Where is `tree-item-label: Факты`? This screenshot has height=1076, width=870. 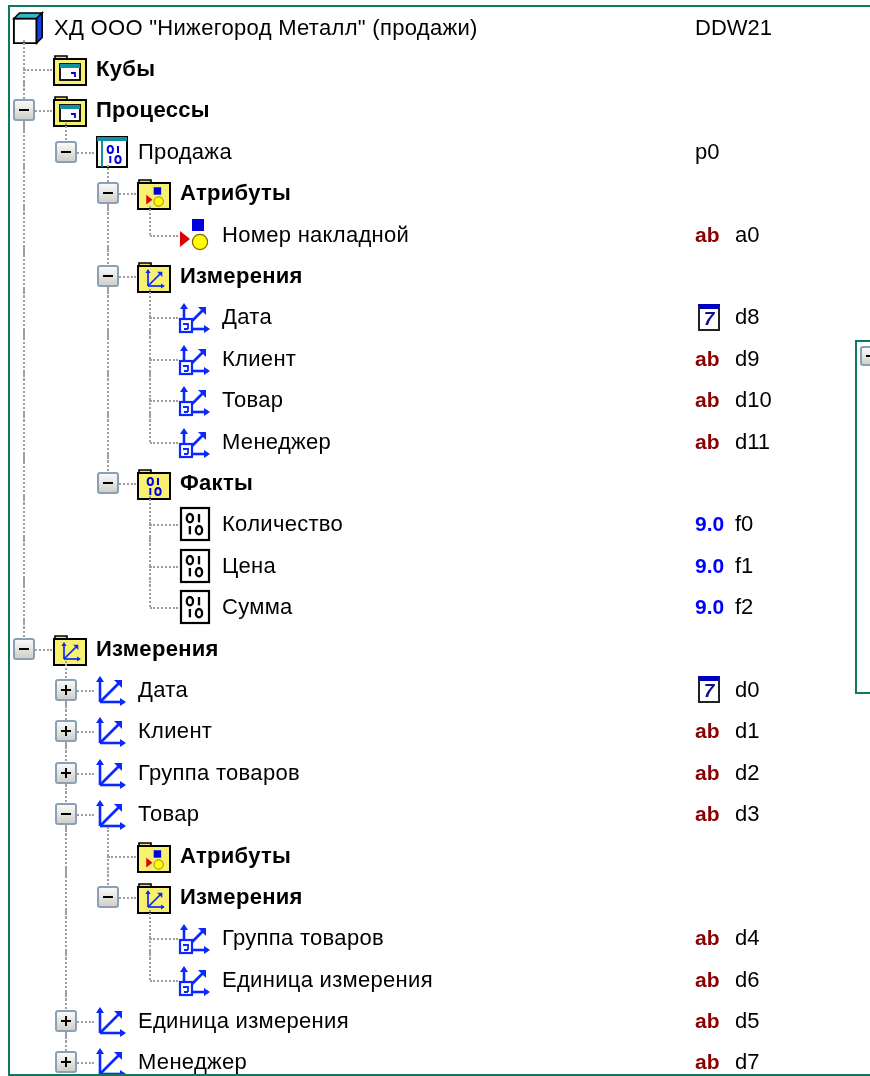
tree-item-label: Факты is located at coordinates (217, 483).